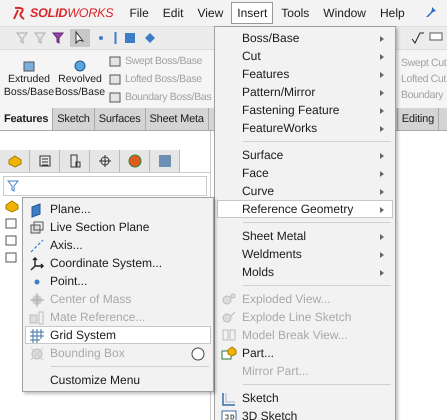 The height and width of the screenshot is (420, 447). What do you see at coordinates (80, 79) in the screenshot?
I see `command-button: Revolved Boss/Base` at bounding box center [80, 79].